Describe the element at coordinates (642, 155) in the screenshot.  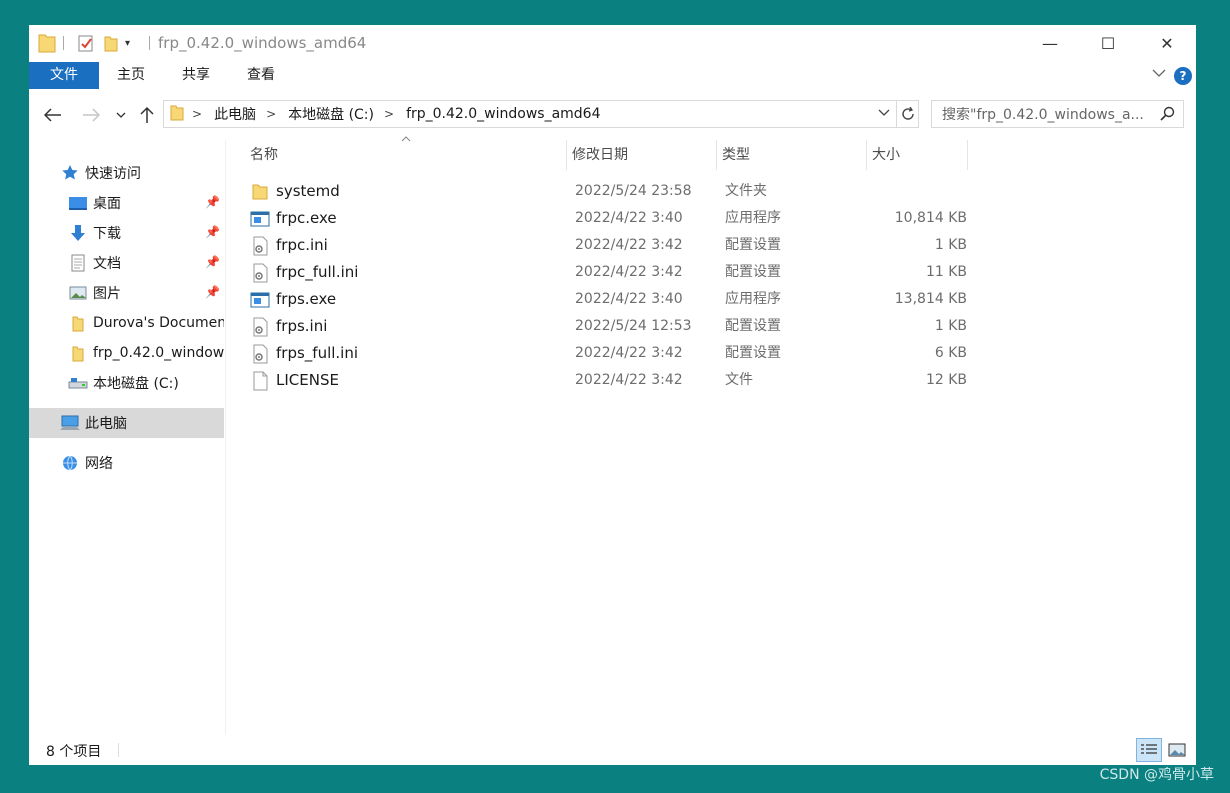
I see `column-header-date: 修改日期` at that location.